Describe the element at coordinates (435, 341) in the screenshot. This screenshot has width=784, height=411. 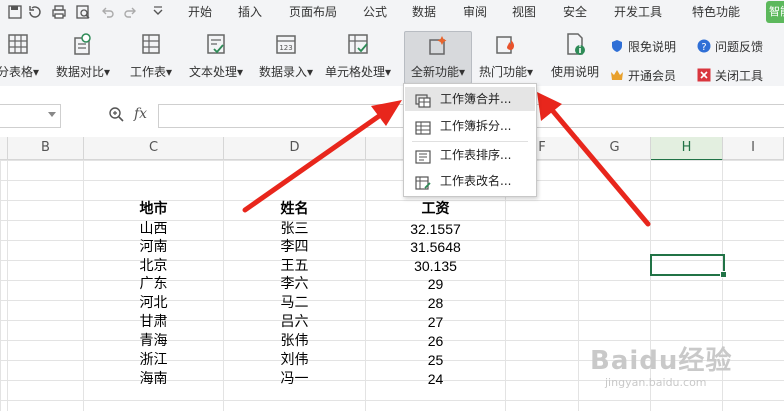
I see `table-cell: 26` at that location.